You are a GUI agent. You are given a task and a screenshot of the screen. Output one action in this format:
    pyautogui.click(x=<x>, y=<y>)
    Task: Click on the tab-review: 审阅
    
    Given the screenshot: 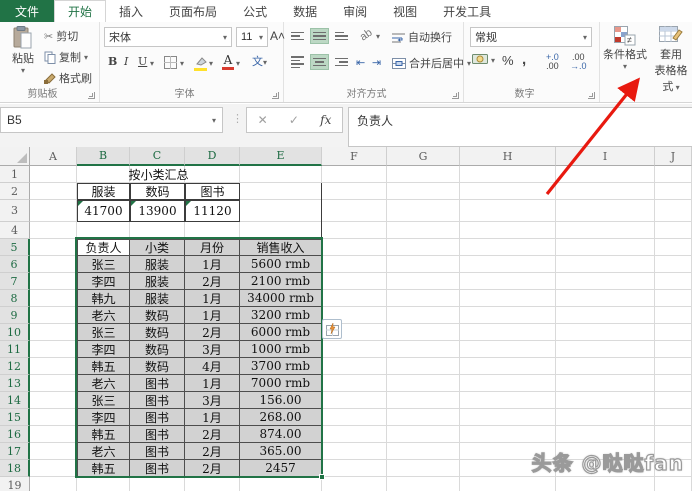 What is the action you would take?
    pyautogui.click(x=355, y=11)
    